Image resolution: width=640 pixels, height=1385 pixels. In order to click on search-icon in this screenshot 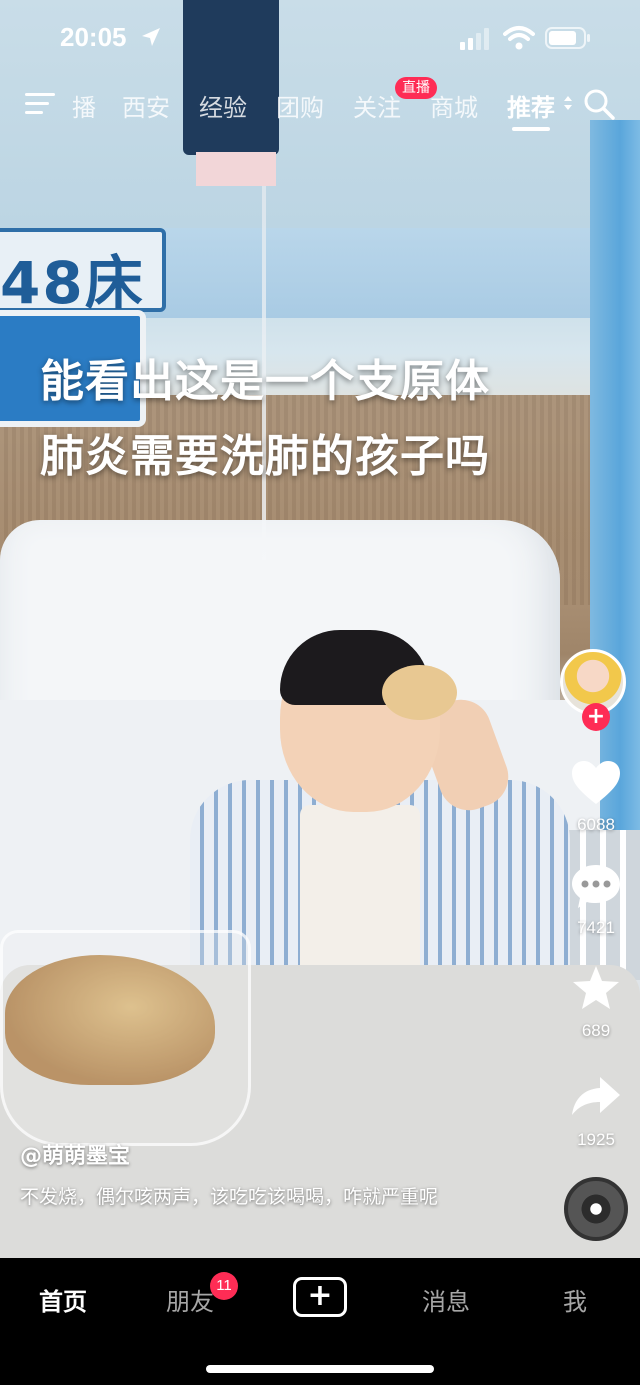, I will do `click(599, 104)`.